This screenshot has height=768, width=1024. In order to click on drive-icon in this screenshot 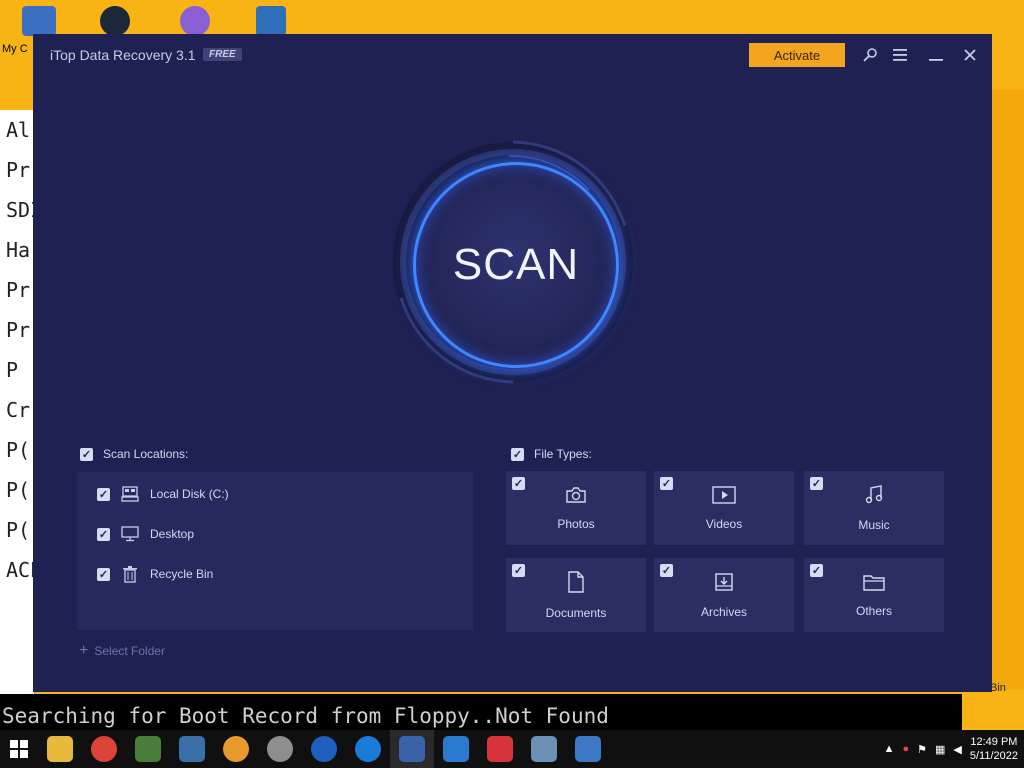, I will do `click(130, 494)`.